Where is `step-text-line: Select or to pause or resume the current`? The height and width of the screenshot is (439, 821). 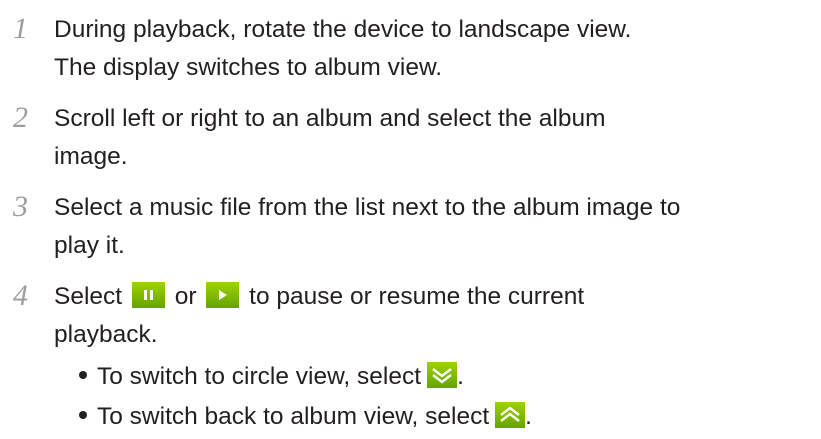 step-text-line: Select or to pause or resume the current is located at coordinates (319, 297).